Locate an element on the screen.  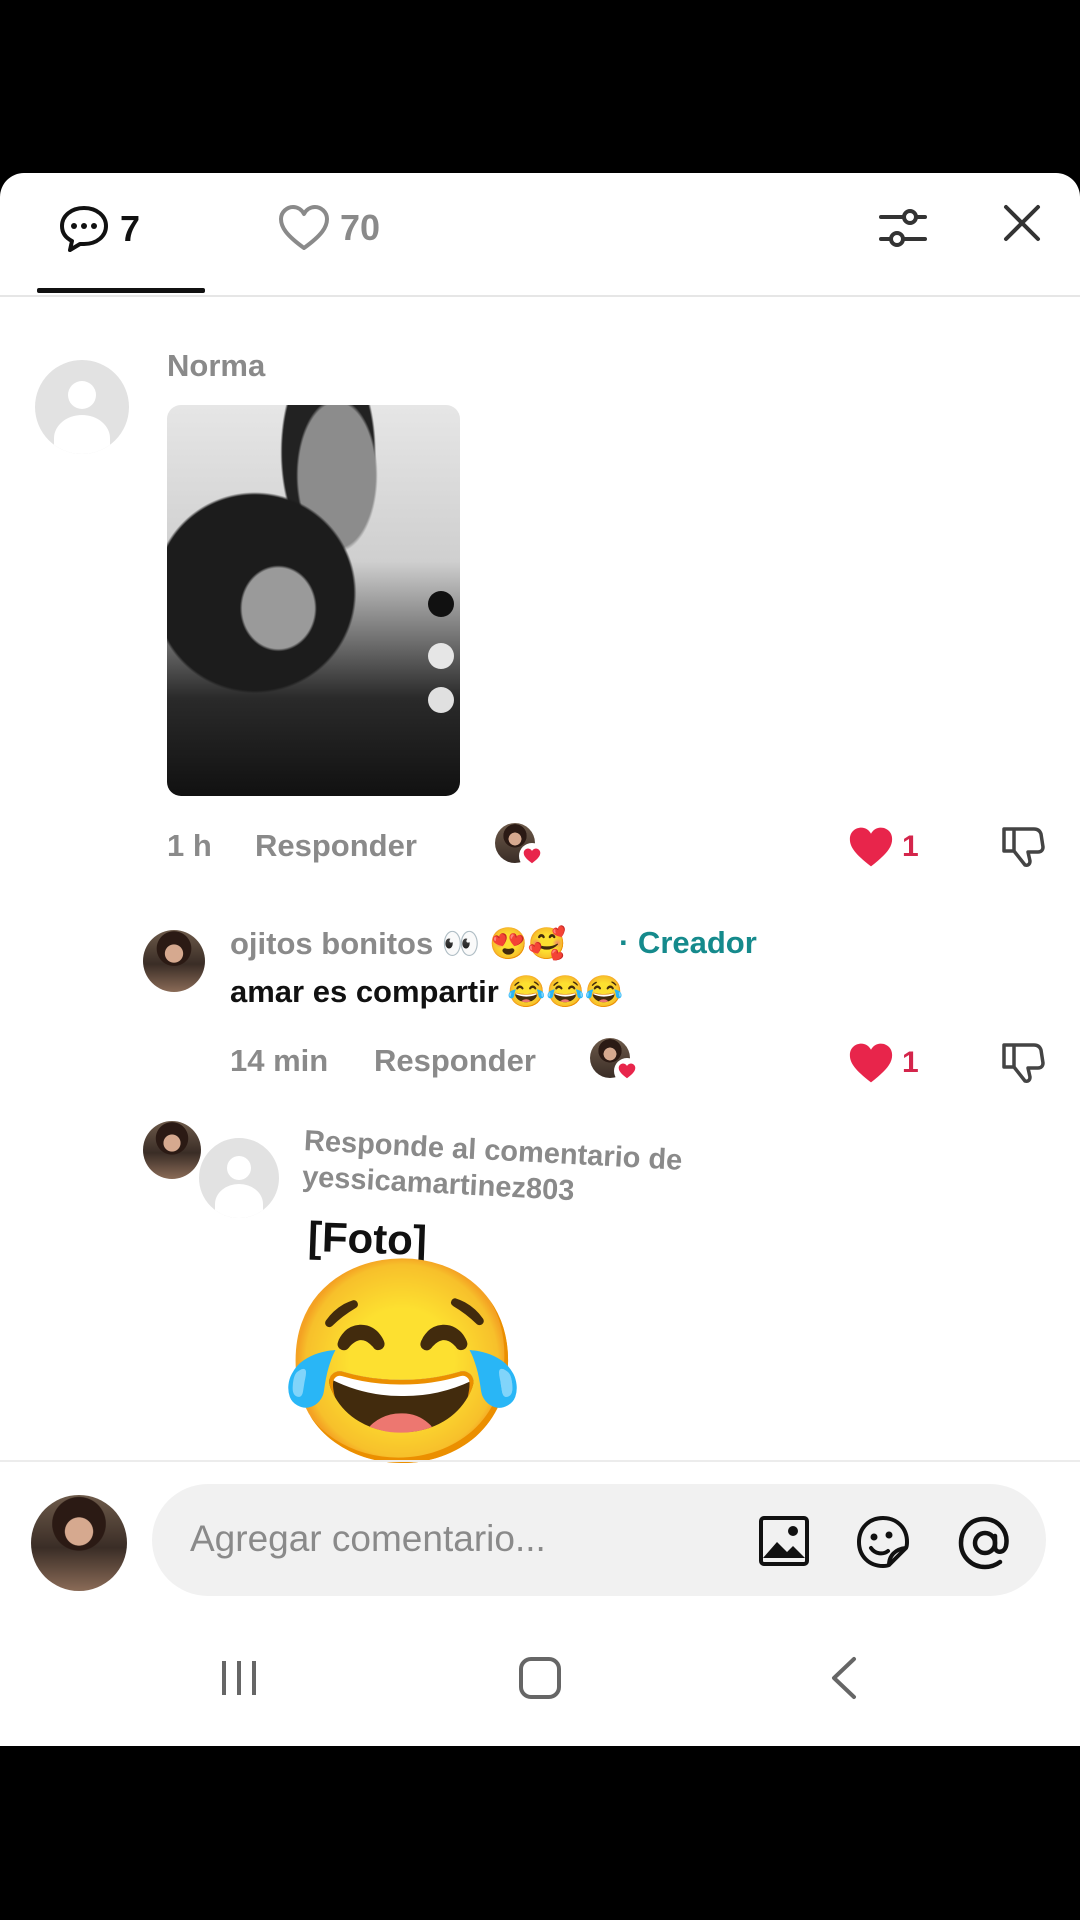
active-tab-indicator is located at coordinates (121, 290).